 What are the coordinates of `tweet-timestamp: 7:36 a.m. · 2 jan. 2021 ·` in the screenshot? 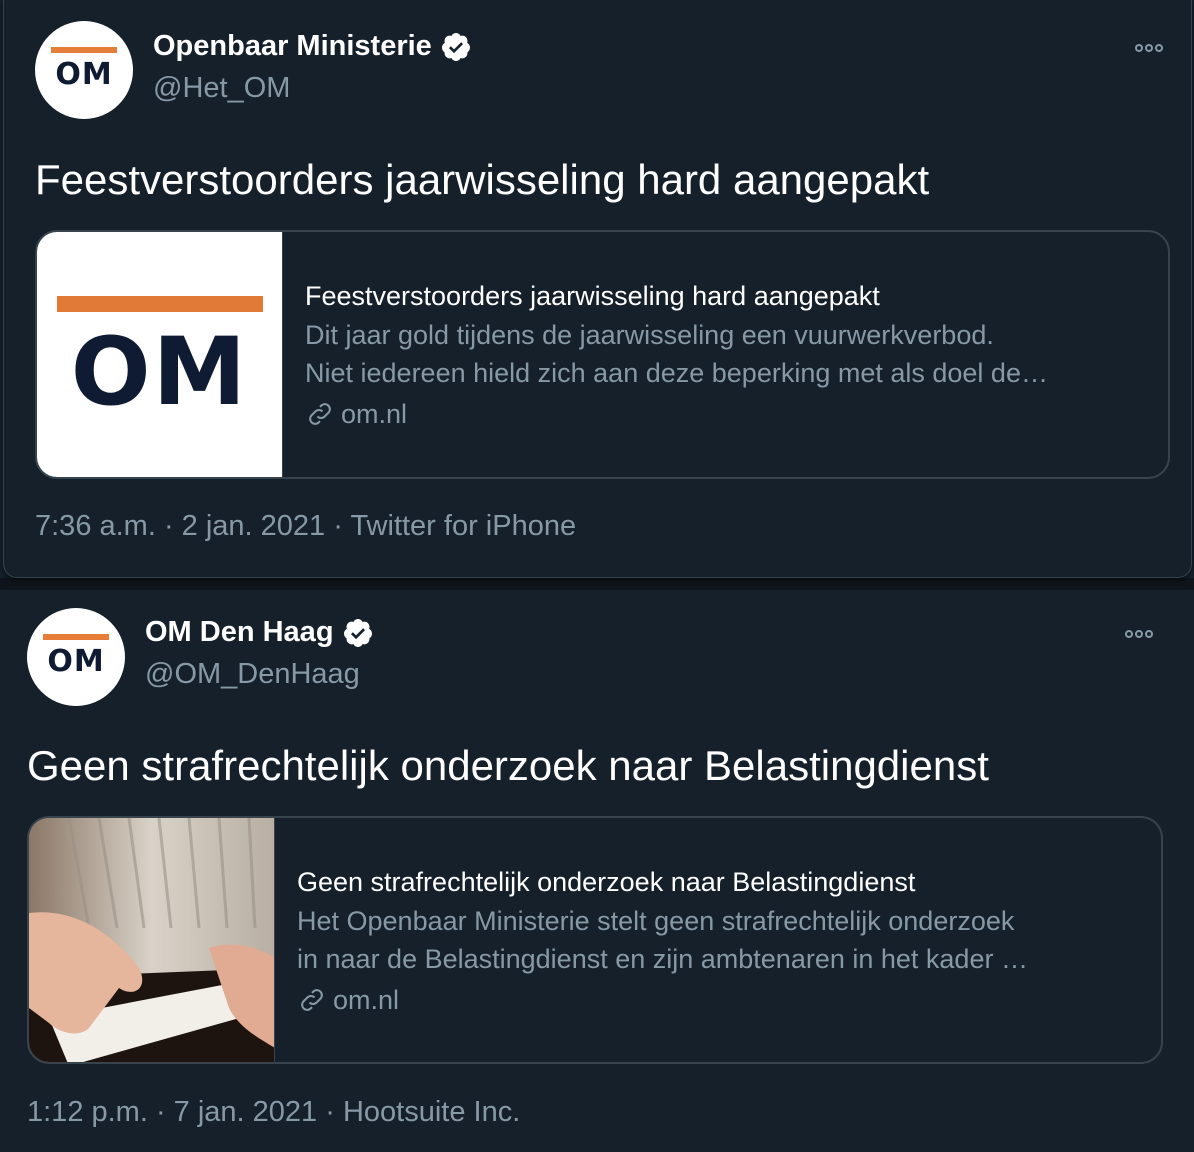 It's located at (192, 526).